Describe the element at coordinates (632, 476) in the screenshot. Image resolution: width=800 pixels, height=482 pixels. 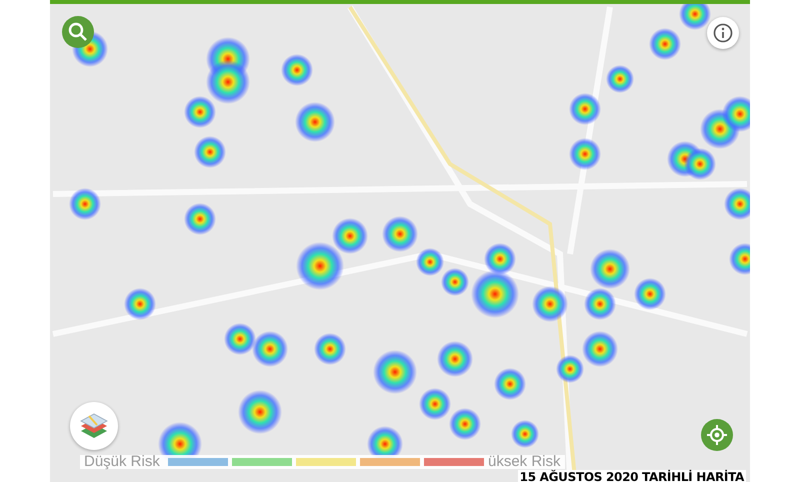
I see `map-date-caption: 15 AĞUSTOS 2020 TARİHLİ HARİTA` at that location.